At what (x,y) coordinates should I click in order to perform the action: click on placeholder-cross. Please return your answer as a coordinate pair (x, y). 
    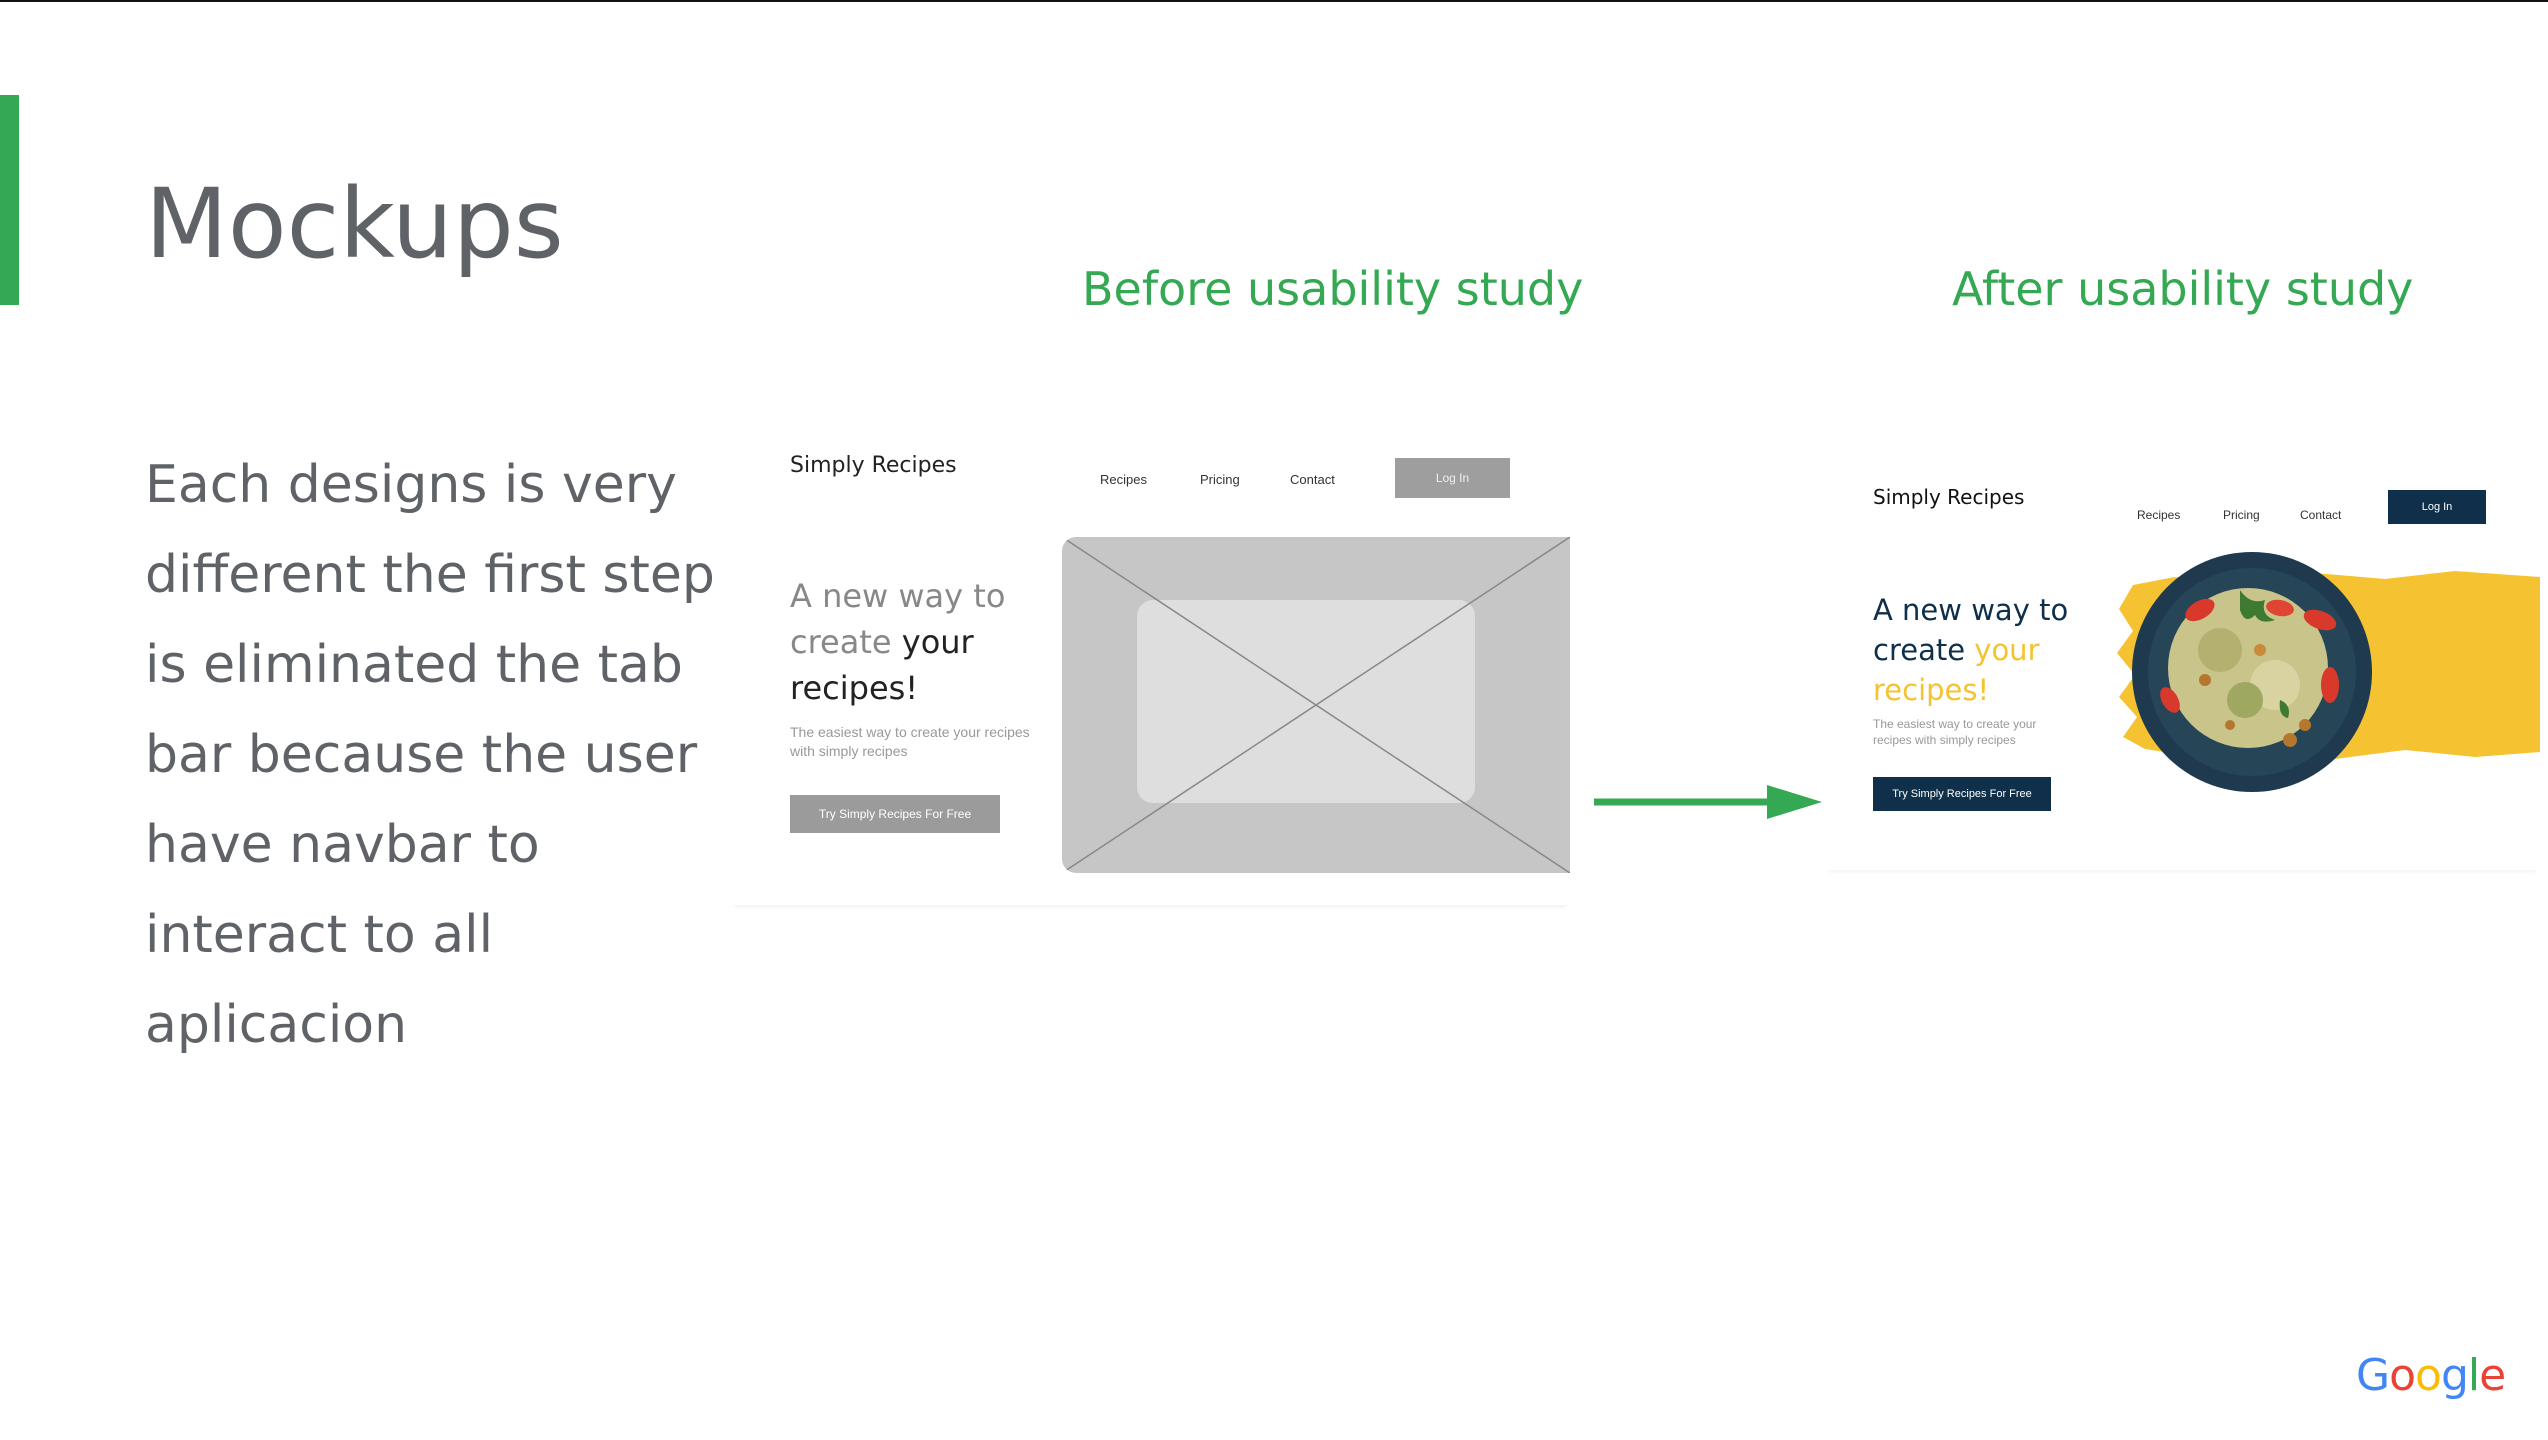
    Looking at the image, I should click on (1316, 705).